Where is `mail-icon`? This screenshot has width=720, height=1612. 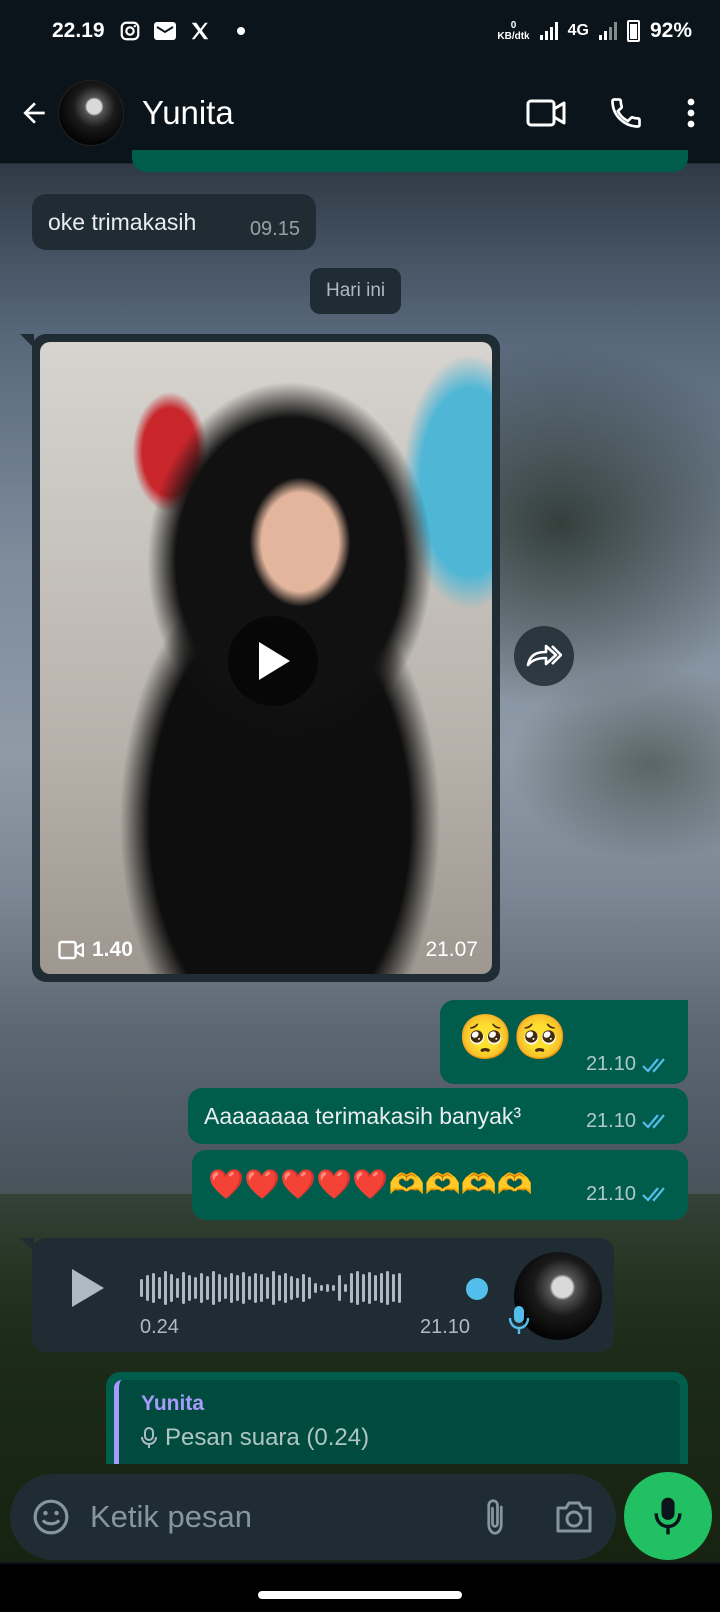 mail-icon is located at coordinates (164, 31).